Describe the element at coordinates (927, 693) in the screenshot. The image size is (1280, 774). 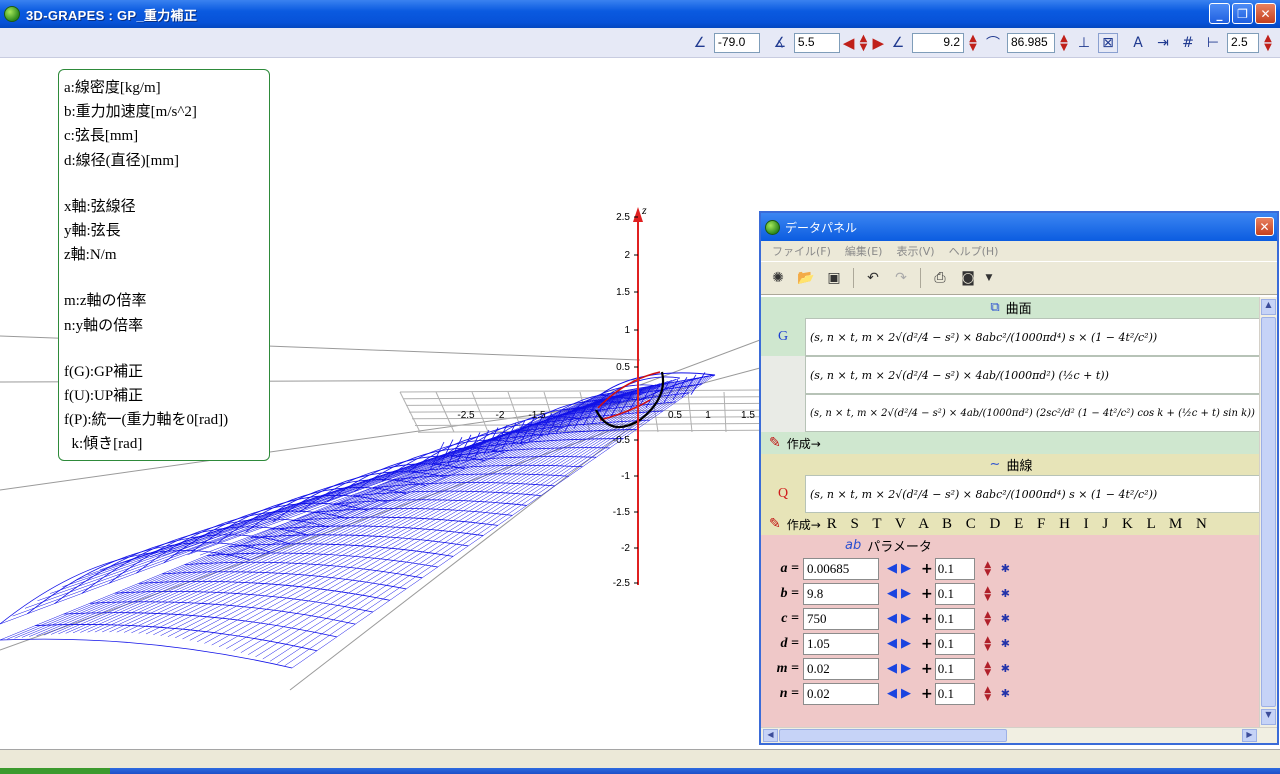
I see `param-plus-icon: +` at that location.